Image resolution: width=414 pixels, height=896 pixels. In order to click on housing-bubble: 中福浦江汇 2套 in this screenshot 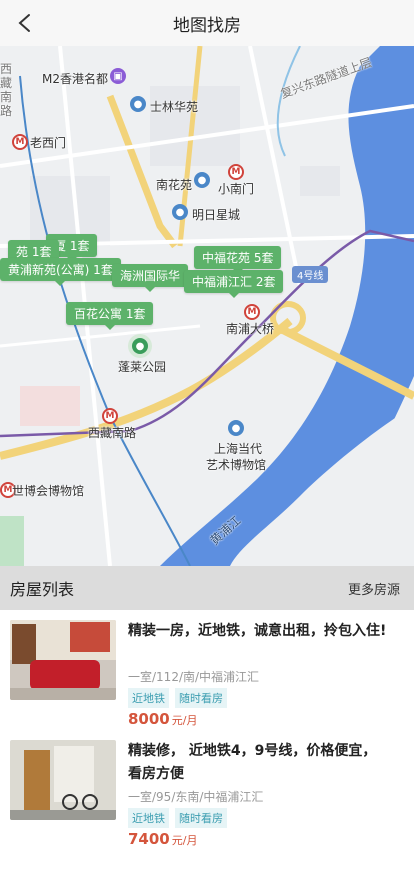, I will do `click(234, 284)`.